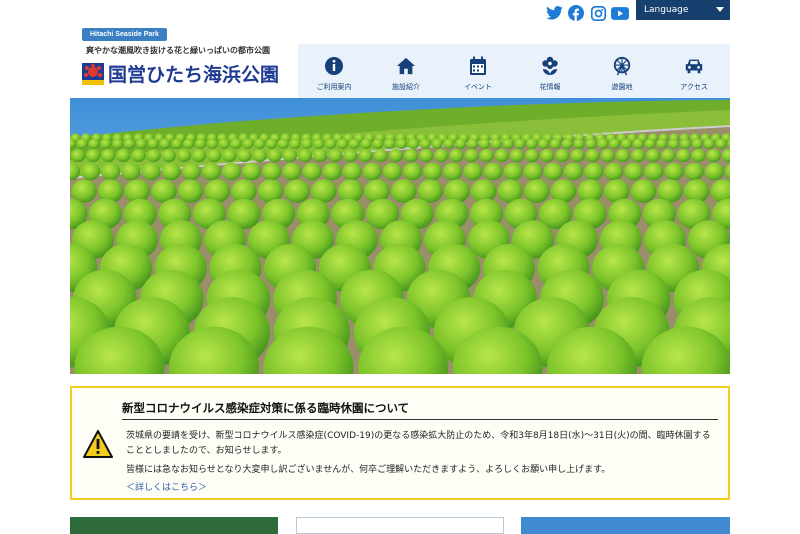 This screenshot has width=800, height=534. I want to click on home-icon, so click(406, 66).